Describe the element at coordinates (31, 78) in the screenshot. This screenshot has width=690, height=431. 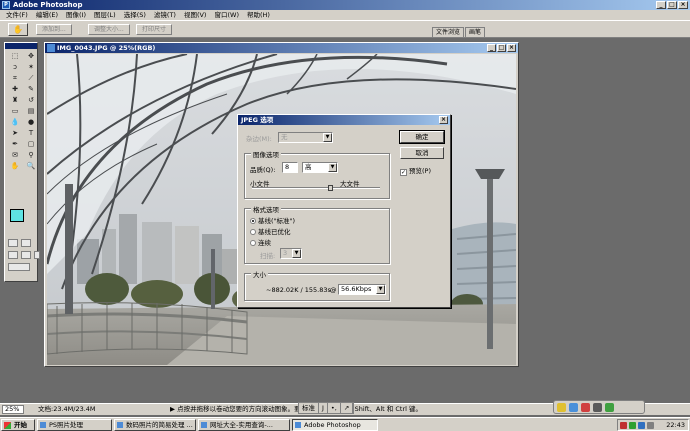
I see `slice-tool-icon: ⟋` at that location.